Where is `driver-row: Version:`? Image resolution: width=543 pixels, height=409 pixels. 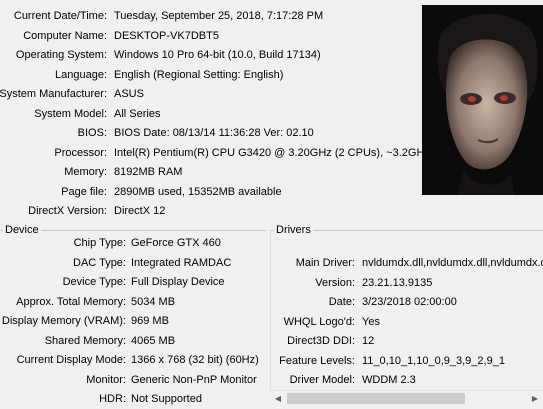
driver-row: Version: is located at coordinates (313, 283).